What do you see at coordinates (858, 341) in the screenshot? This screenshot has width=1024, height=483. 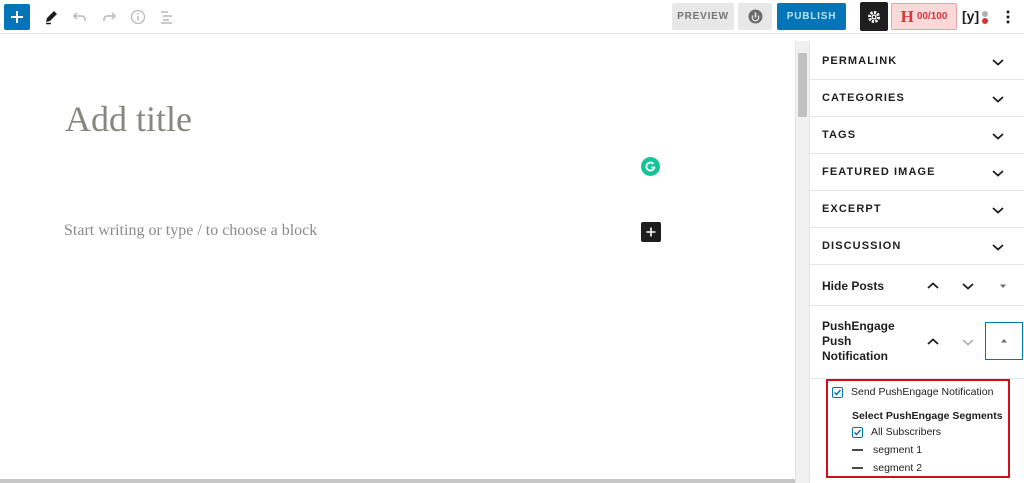 I see `panel-label: PushEngage Push Notification` at bounding box center [858, 341].